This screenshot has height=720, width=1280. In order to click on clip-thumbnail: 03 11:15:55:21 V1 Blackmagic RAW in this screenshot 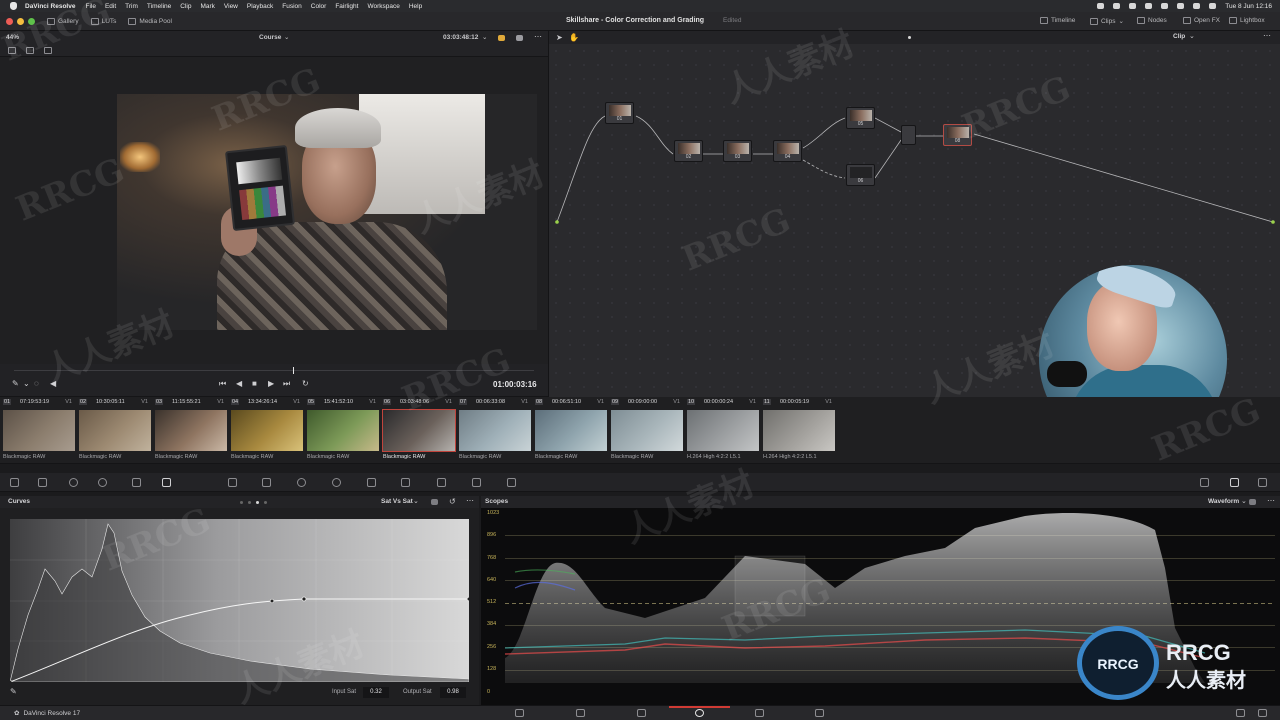, I will do `click(189, 430)`.